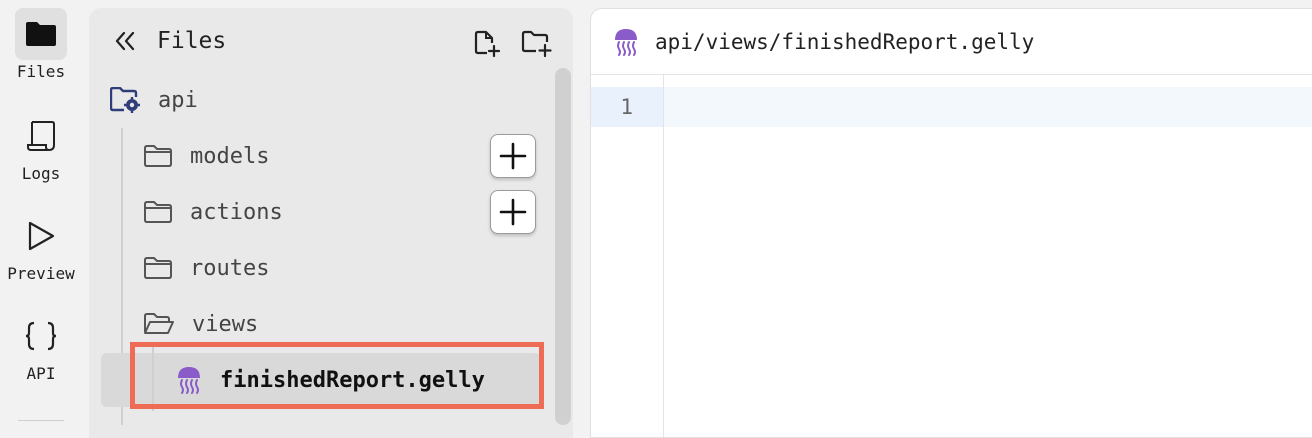  I want to click on add-to-models-button, so click(513, 156).